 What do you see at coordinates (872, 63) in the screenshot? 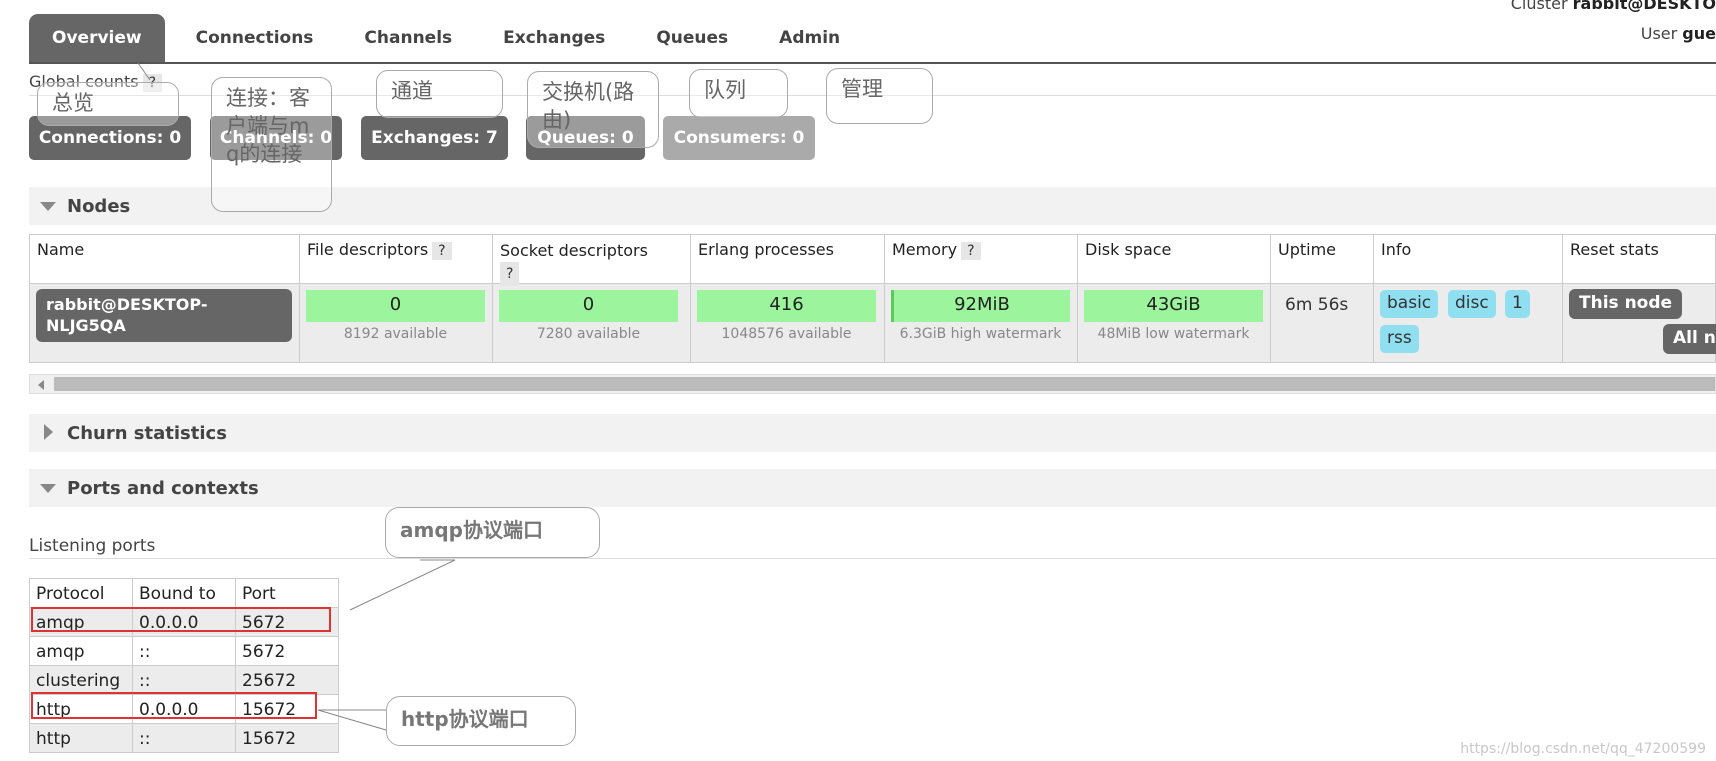
I see `tabs-divider` at bounding box center [872, 63].